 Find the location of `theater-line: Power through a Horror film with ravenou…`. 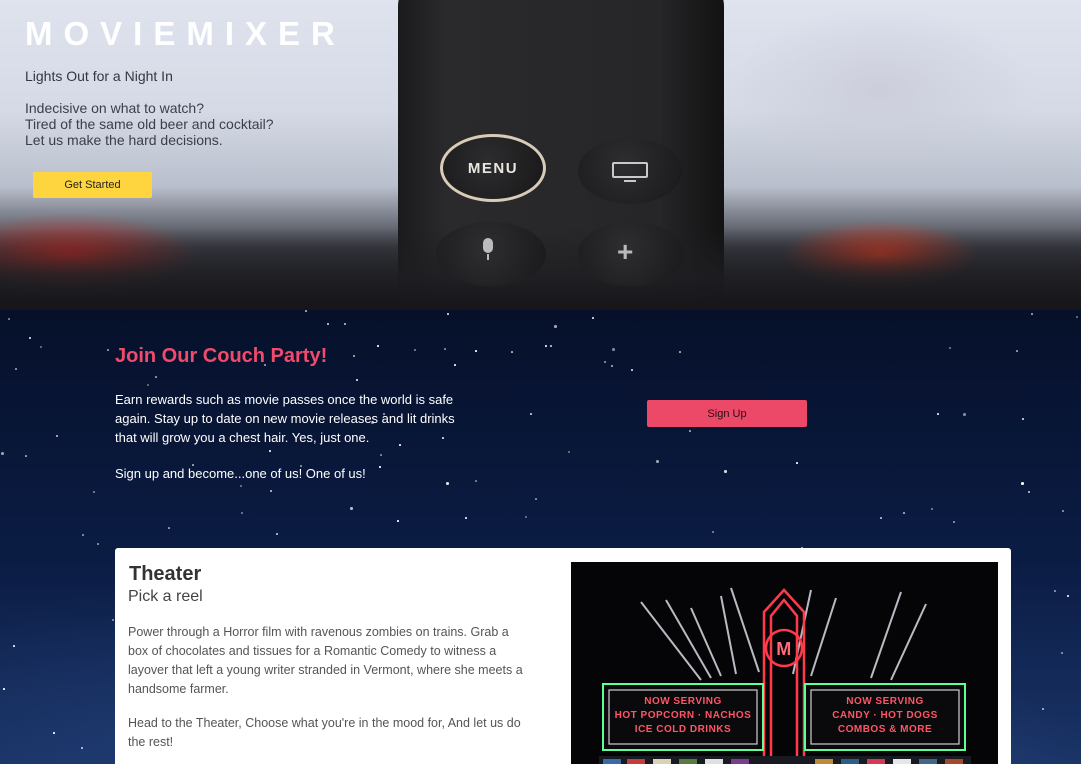

theater-line: Power through a Horror film with ravenou… is located at coordinates (318, 632).